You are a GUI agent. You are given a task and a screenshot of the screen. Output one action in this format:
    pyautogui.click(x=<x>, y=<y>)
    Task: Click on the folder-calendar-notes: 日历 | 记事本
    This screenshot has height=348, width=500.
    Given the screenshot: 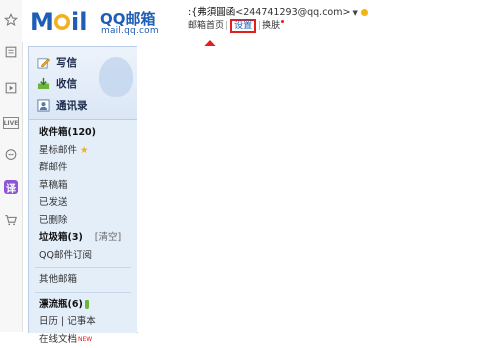 What is the action you would take?
    pyautogui.click(x=83, y=322)
    